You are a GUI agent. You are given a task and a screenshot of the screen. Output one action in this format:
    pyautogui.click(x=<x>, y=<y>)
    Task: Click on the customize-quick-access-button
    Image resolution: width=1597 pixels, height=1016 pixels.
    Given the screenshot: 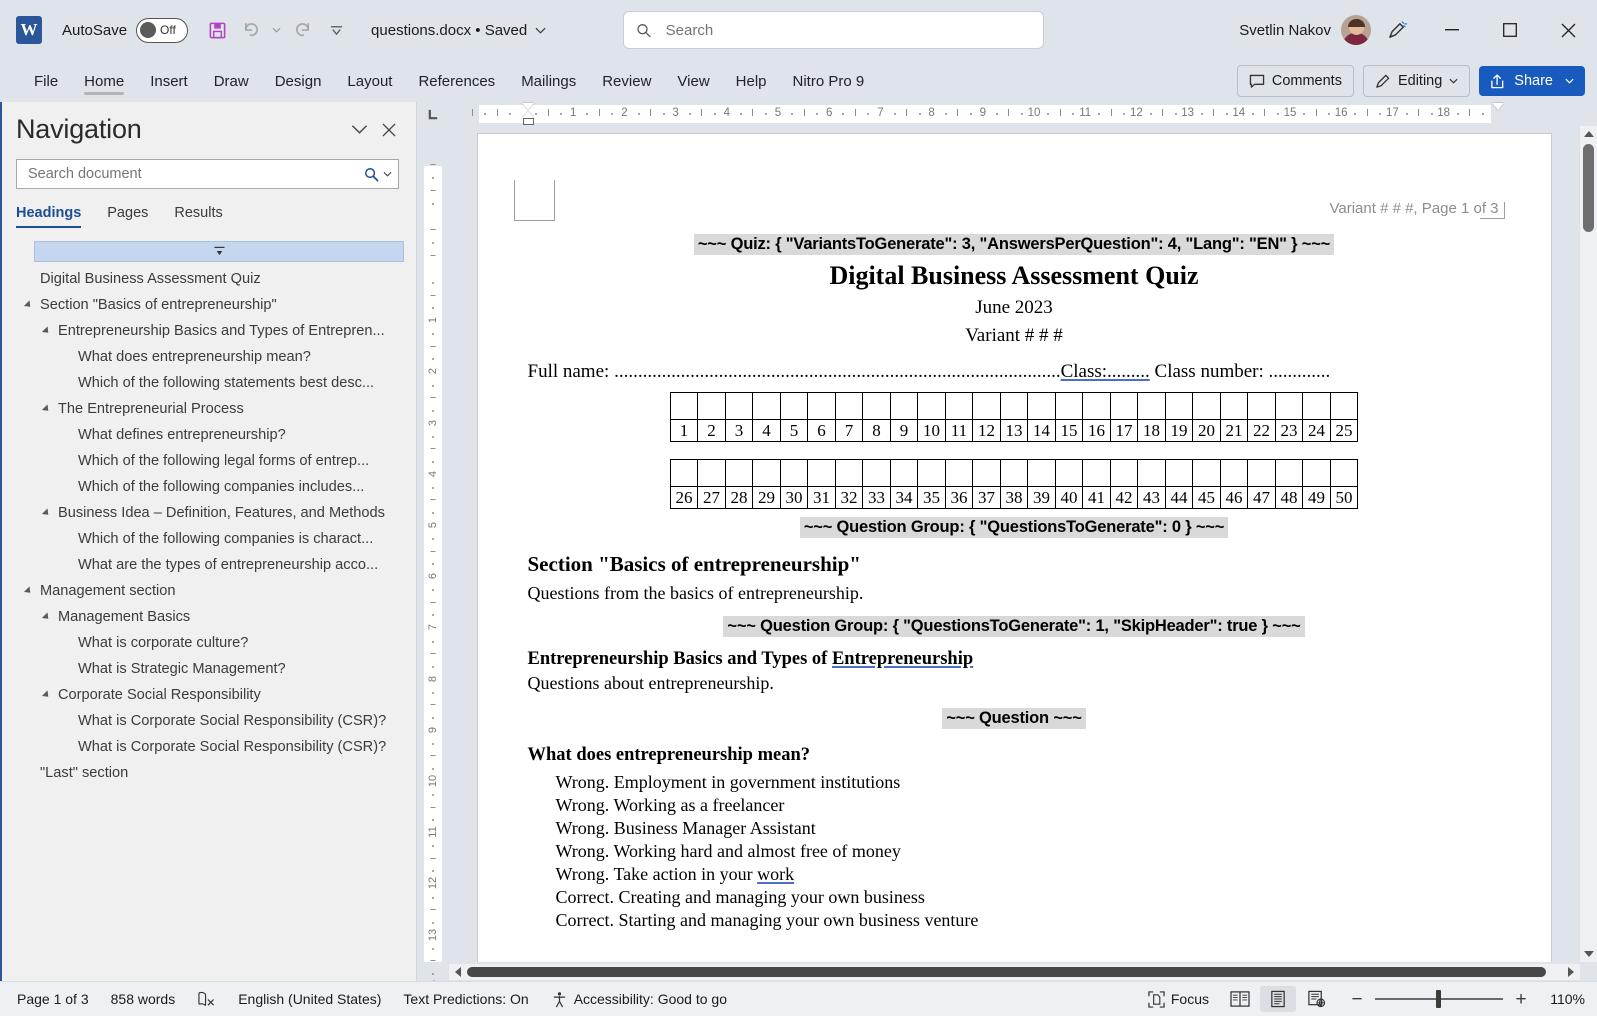 What is the action you would take?
    pyautogui.click(x=336, y=30)
    